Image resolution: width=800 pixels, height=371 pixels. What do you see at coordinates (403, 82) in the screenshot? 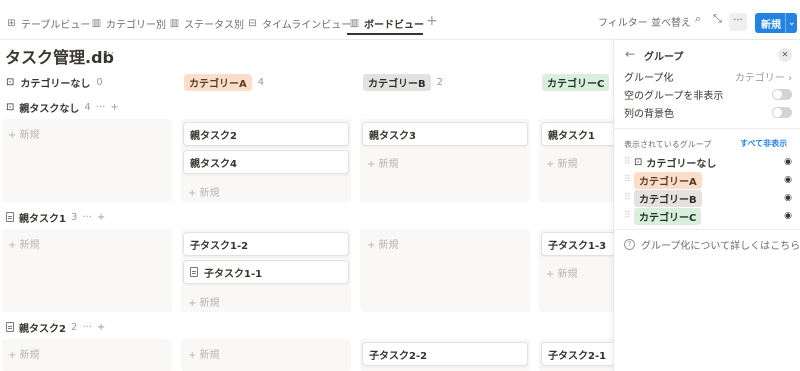
I see `column-header-b: カテゴリーB 2` at bounding box center [403, 82].